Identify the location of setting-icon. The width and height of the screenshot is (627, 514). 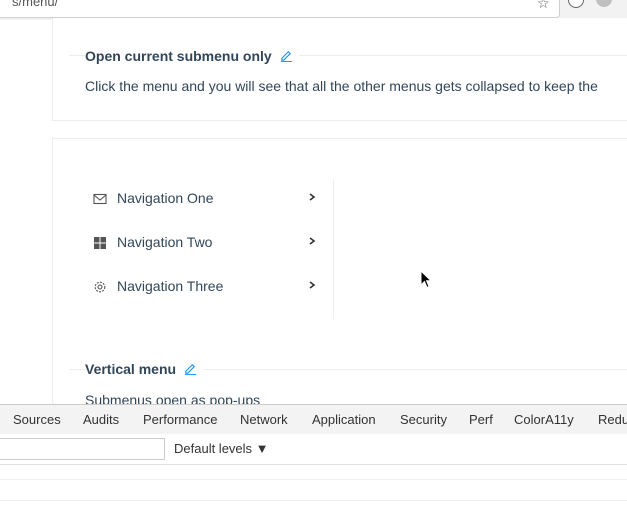
(100, 287).